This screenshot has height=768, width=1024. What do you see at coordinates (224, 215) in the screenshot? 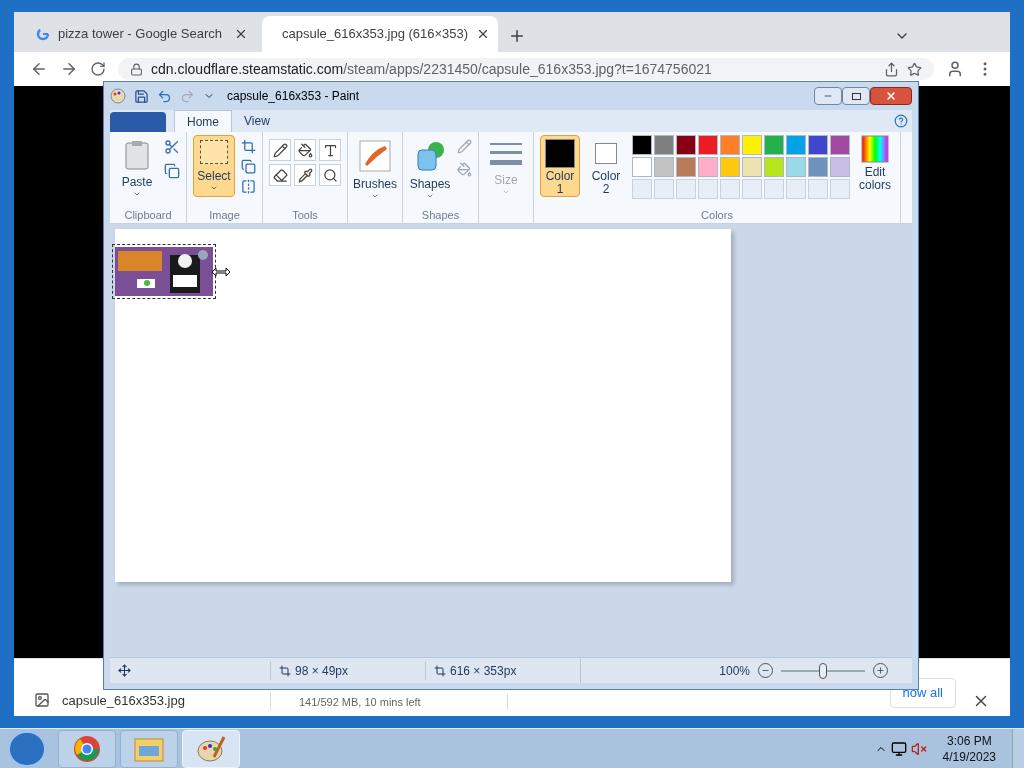
I see `group-label: Image` at bounding box center [224, 215].